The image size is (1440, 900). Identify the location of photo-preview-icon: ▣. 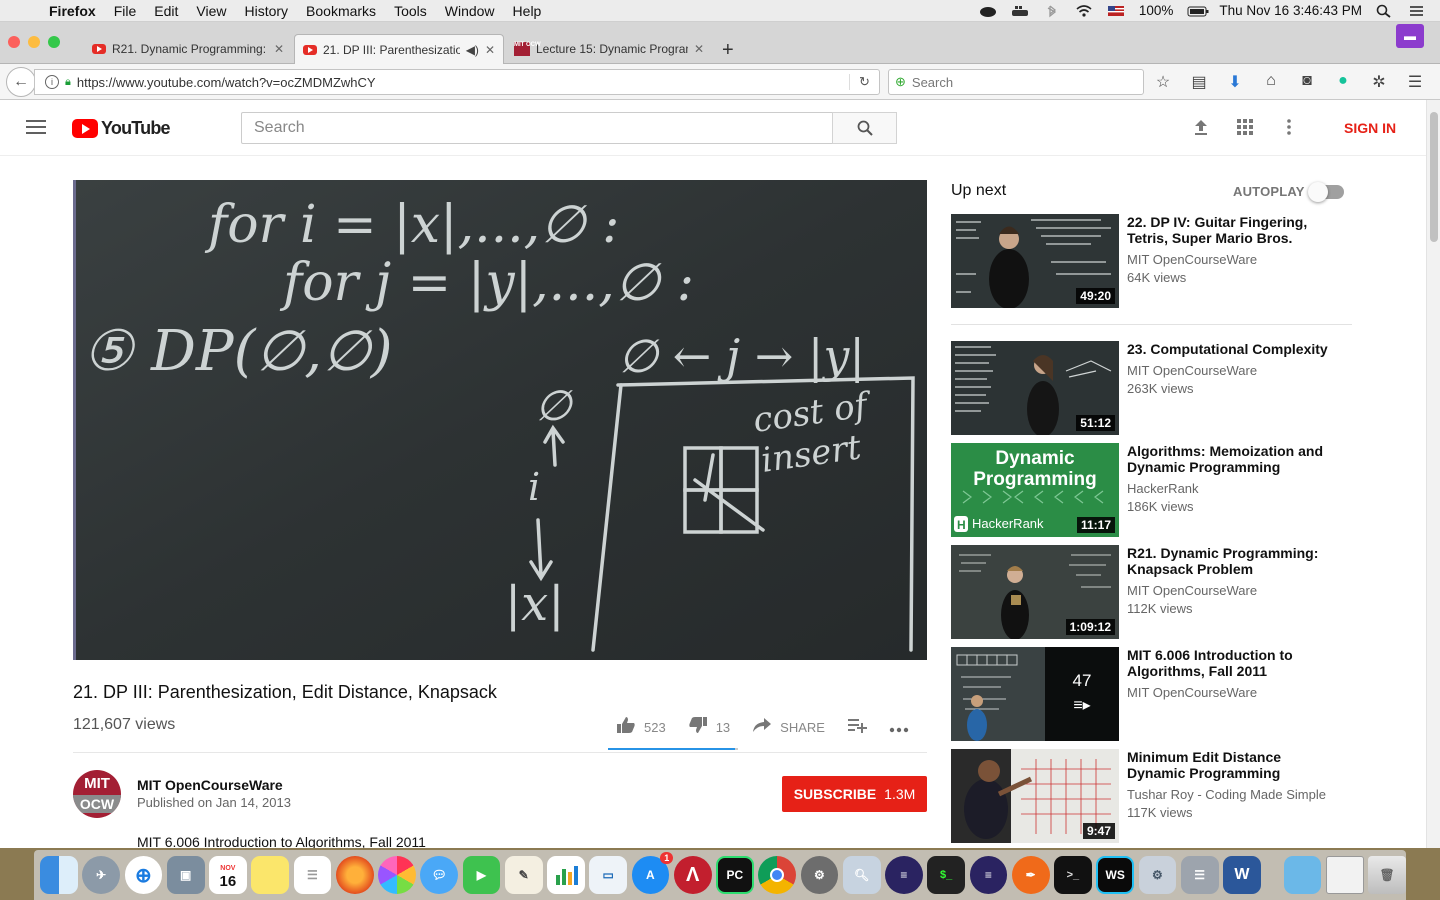
(185, 875).